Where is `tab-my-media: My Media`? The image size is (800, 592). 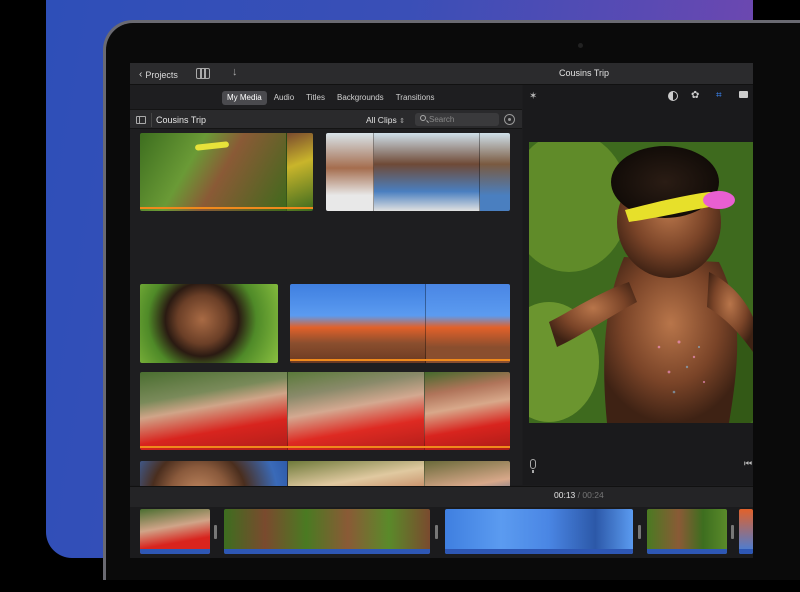 tab-my-media: My Media is located at coordinates (244, 98).